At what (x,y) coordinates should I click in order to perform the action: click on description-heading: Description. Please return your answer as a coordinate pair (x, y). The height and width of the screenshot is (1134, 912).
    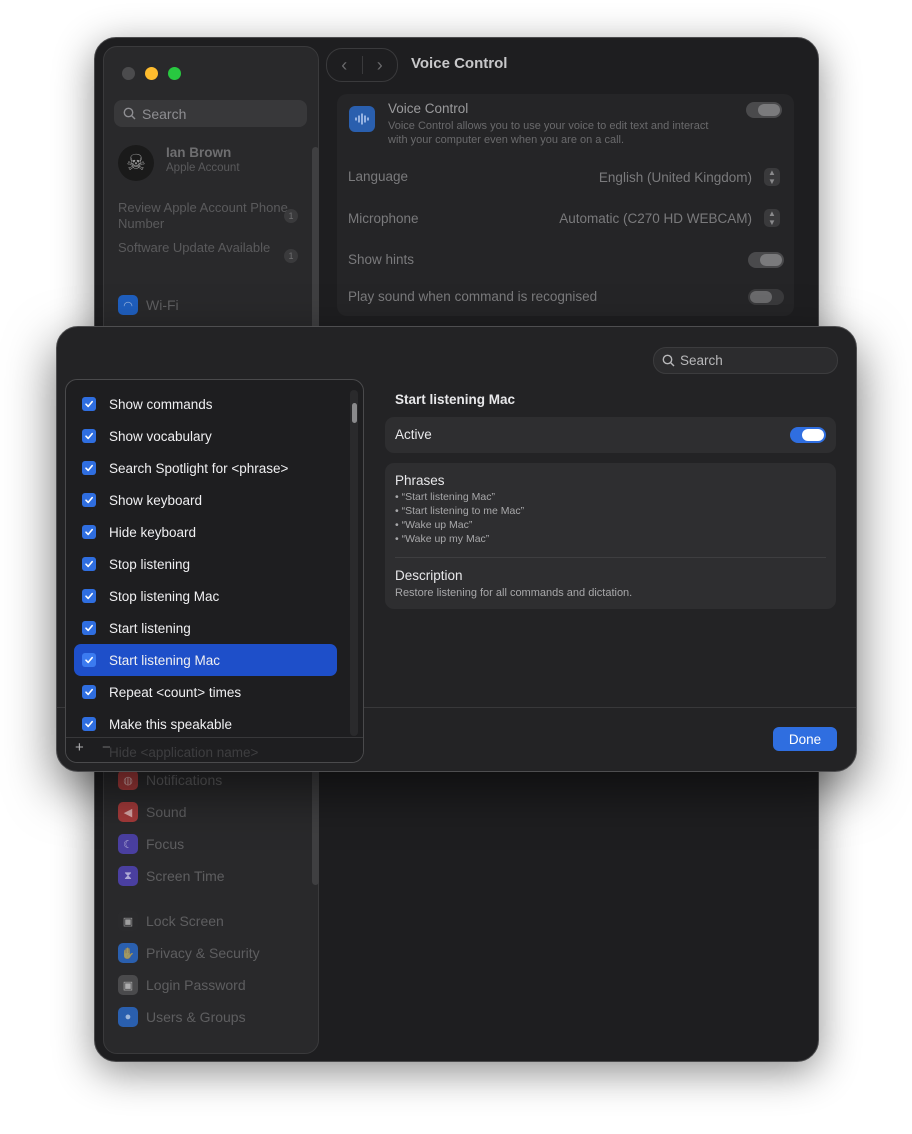
    Looking at the image, I should click on (429, 575).